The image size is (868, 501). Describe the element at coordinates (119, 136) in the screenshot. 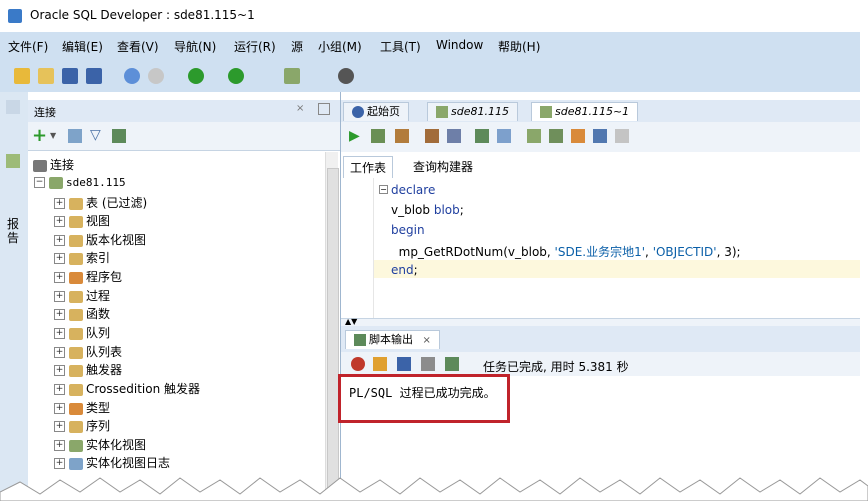

I see `schema-browser-icon` at that location.